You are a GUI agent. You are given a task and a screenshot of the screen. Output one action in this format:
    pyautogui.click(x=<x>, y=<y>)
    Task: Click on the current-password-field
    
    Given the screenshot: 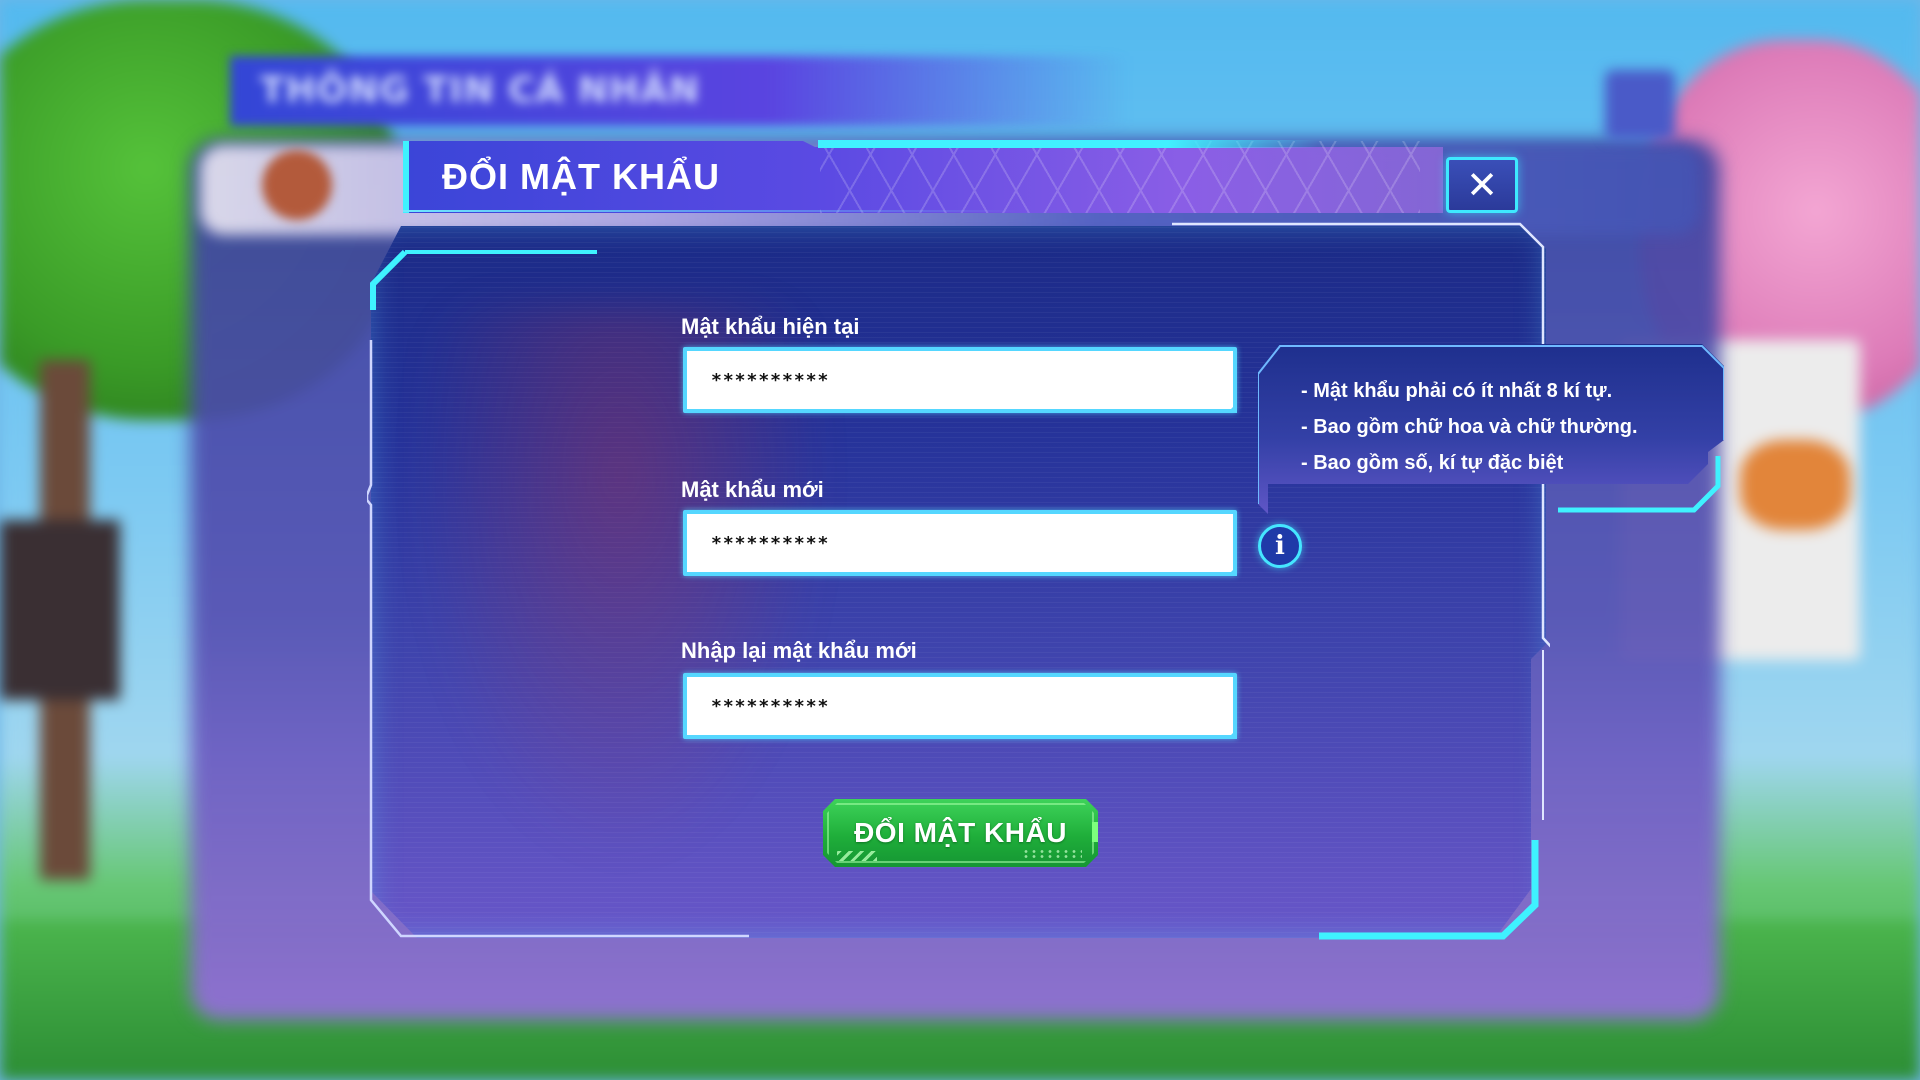 What is the action you would take?
    pyautogui.click(x=960, y=380)
    